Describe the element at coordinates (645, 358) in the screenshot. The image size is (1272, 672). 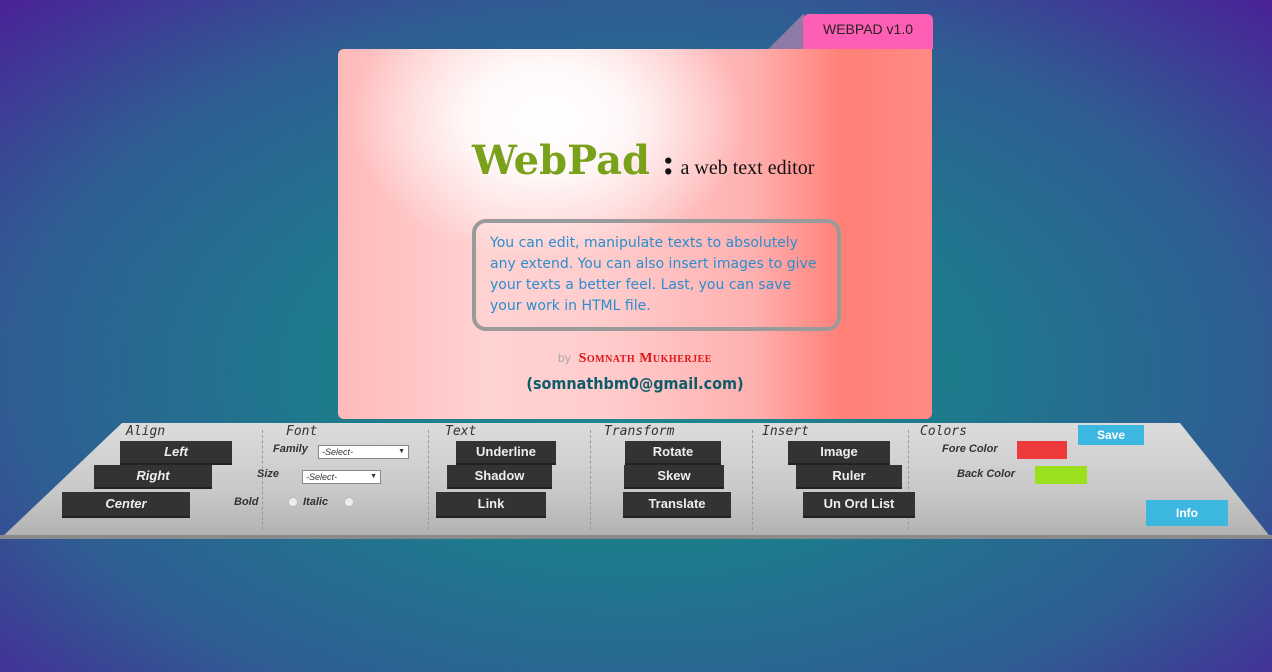
I see `author-name: Somnath Mukherjee` at that location.